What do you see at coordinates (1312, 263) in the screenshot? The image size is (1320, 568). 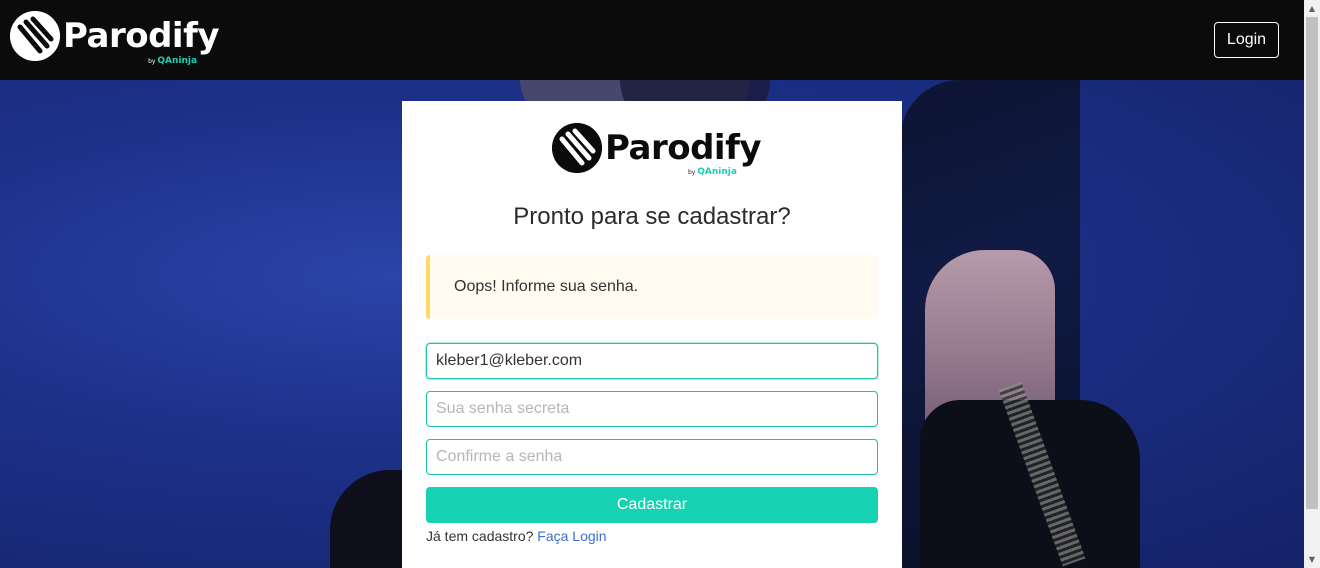 I see `scrollbar-thumb` at bounding box center [1312, 263].